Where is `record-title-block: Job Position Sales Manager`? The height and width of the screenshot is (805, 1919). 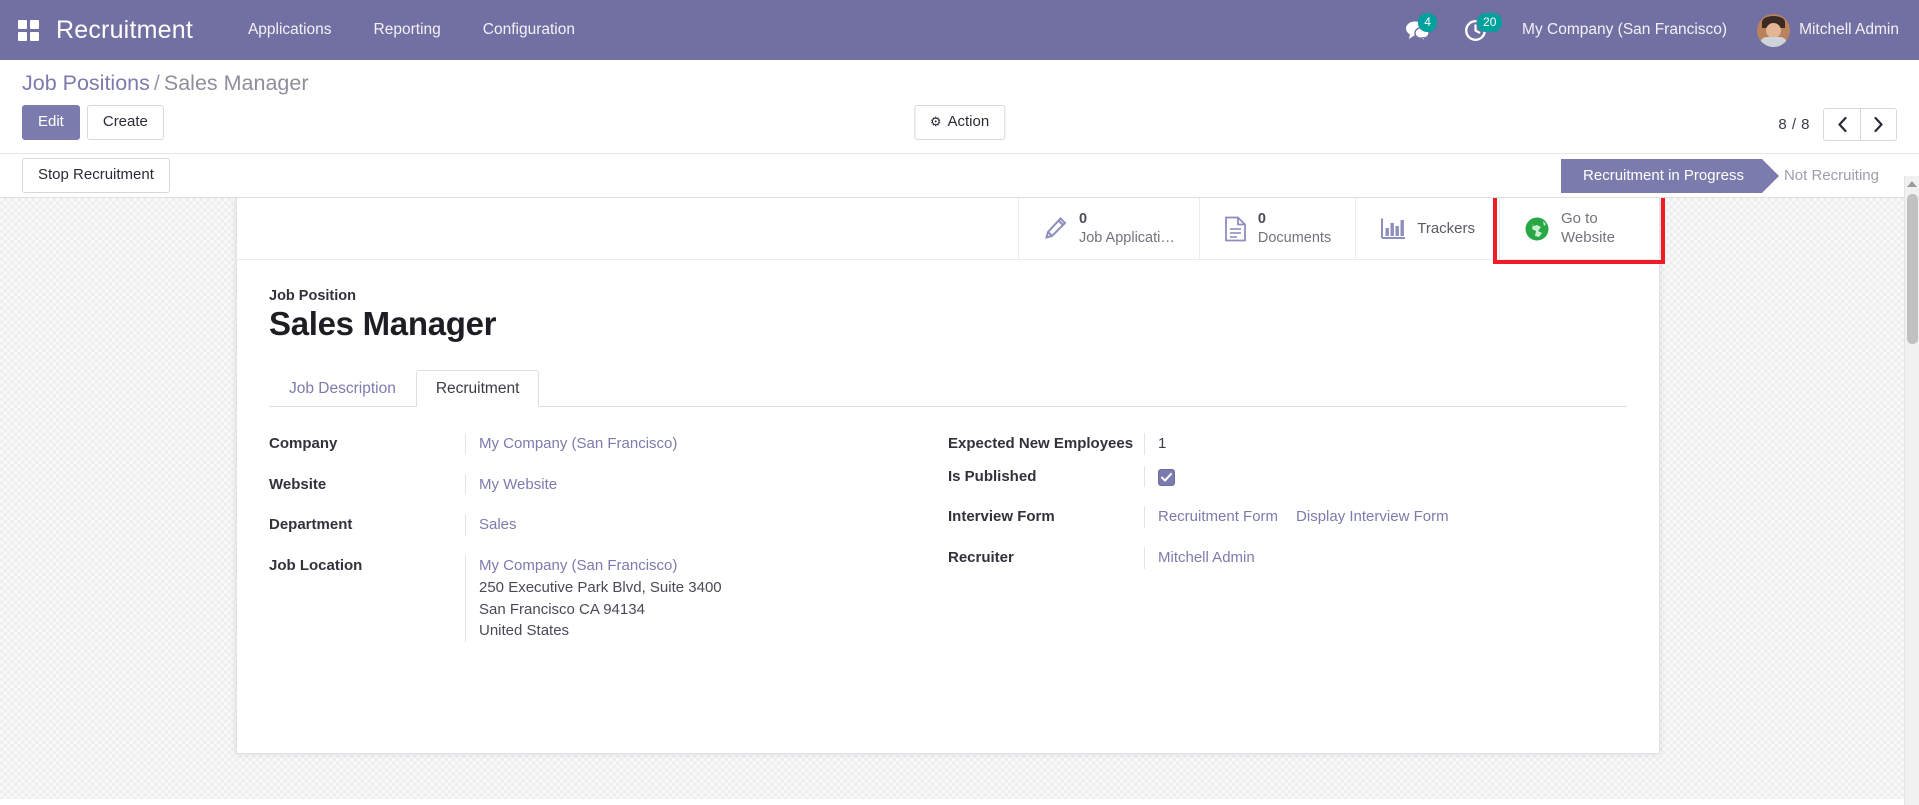 record-title-block: Job Position Sales Manager is located at coordinates (948, 316).